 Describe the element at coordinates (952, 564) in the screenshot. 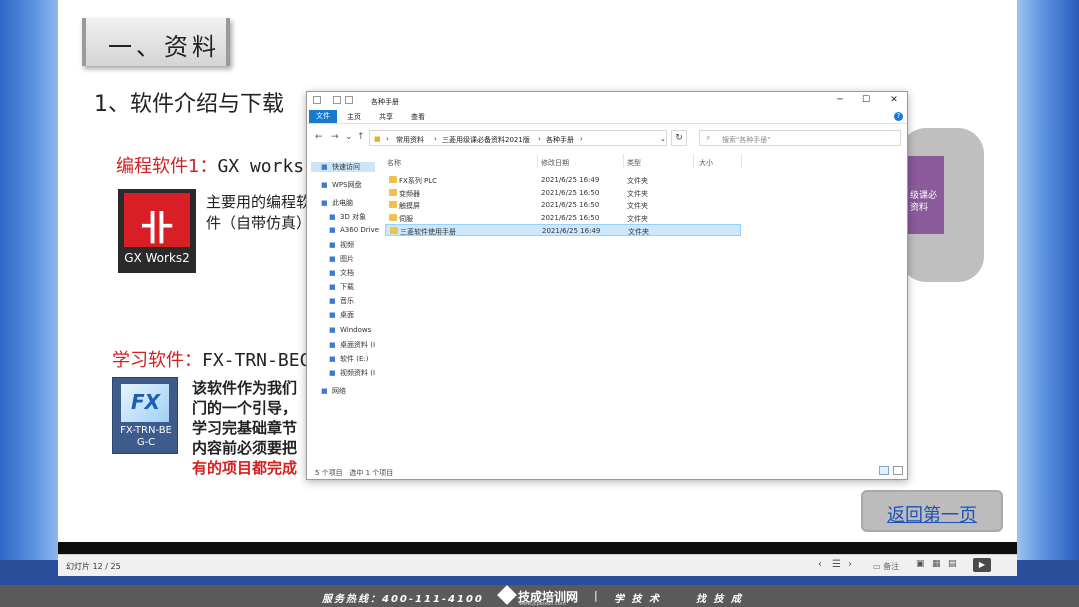

I see `reading-view-icon: ▤` at that location.